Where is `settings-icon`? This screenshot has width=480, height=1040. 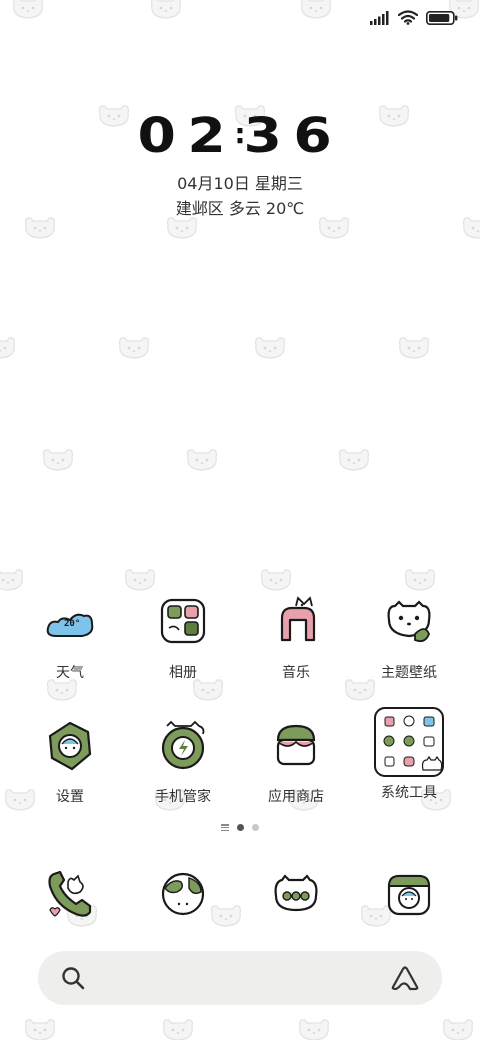 settings-icon is located at coordinates (70, 746).